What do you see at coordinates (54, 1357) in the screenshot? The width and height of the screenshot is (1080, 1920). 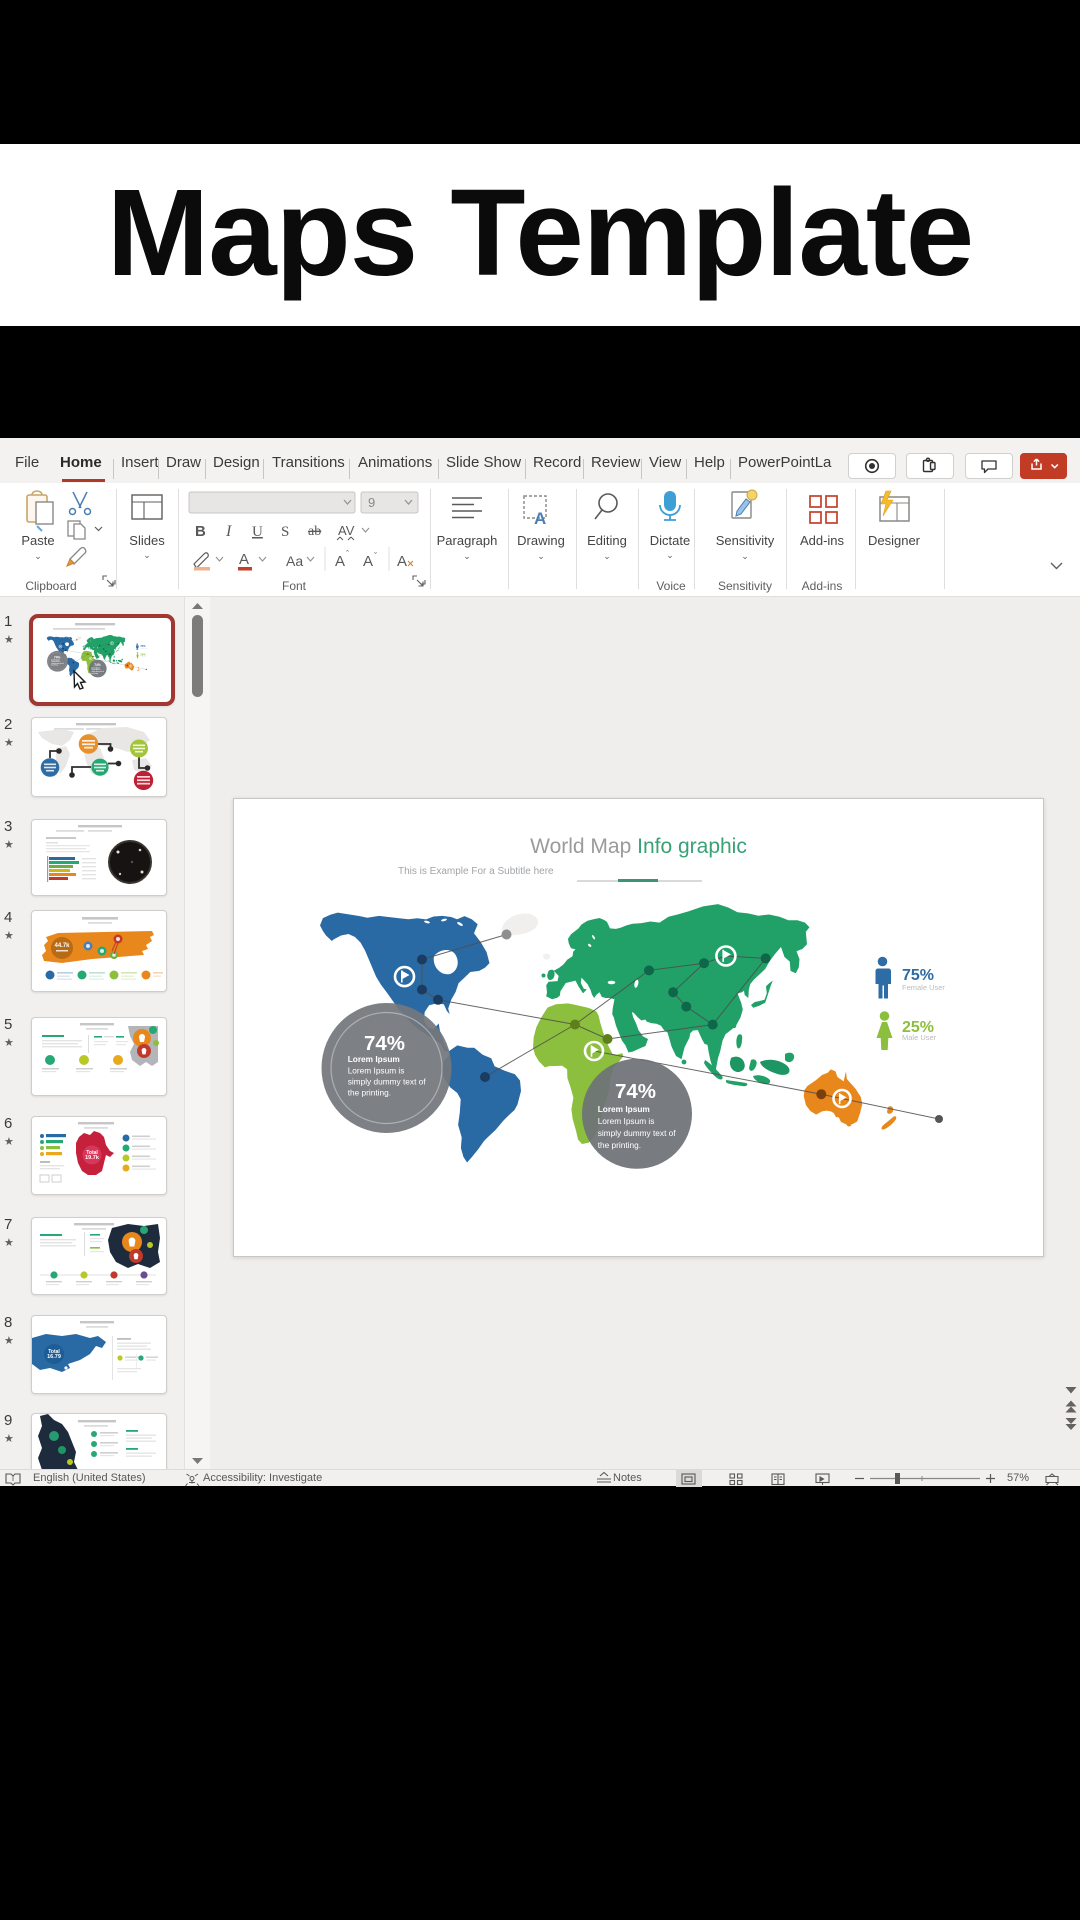 I see `svg-text: 16.79` at bounding box center [54, 1357].